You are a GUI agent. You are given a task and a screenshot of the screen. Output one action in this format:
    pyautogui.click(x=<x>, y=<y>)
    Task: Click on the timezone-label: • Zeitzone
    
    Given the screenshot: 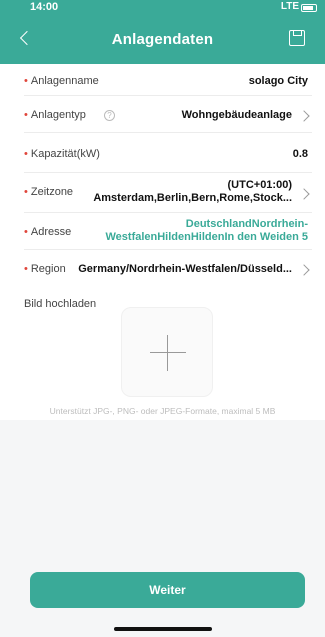 What is the action you would take?
    pyautogui.click(x=49, y=192)
    